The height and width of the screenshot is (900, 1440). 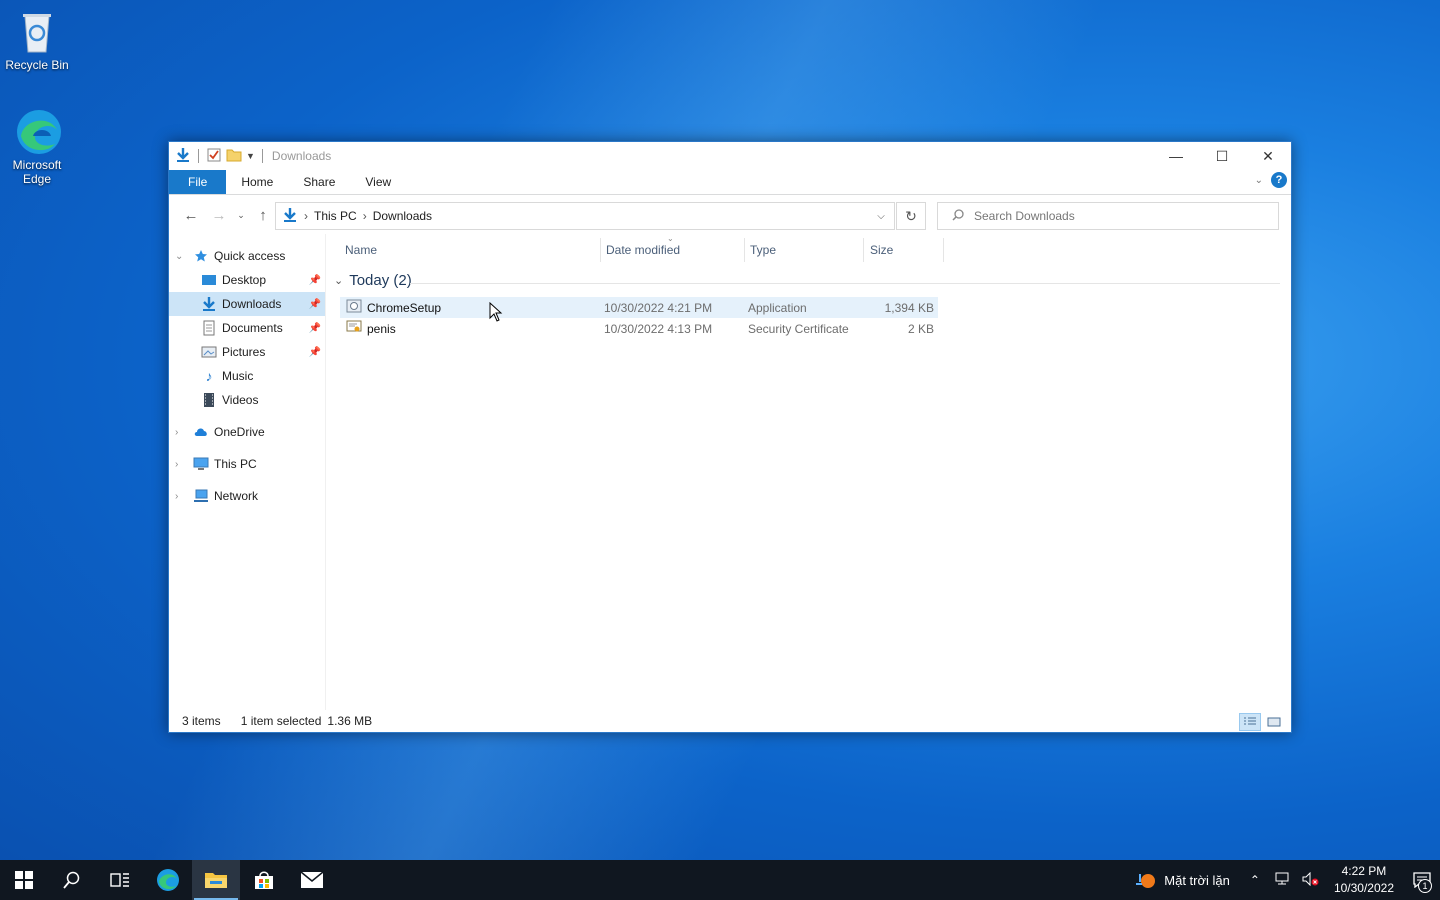 What do you see at coordinates (404, 307) in the screenshot?
I see `file-name: ChromeSetup` at bounding box center [404, 307].